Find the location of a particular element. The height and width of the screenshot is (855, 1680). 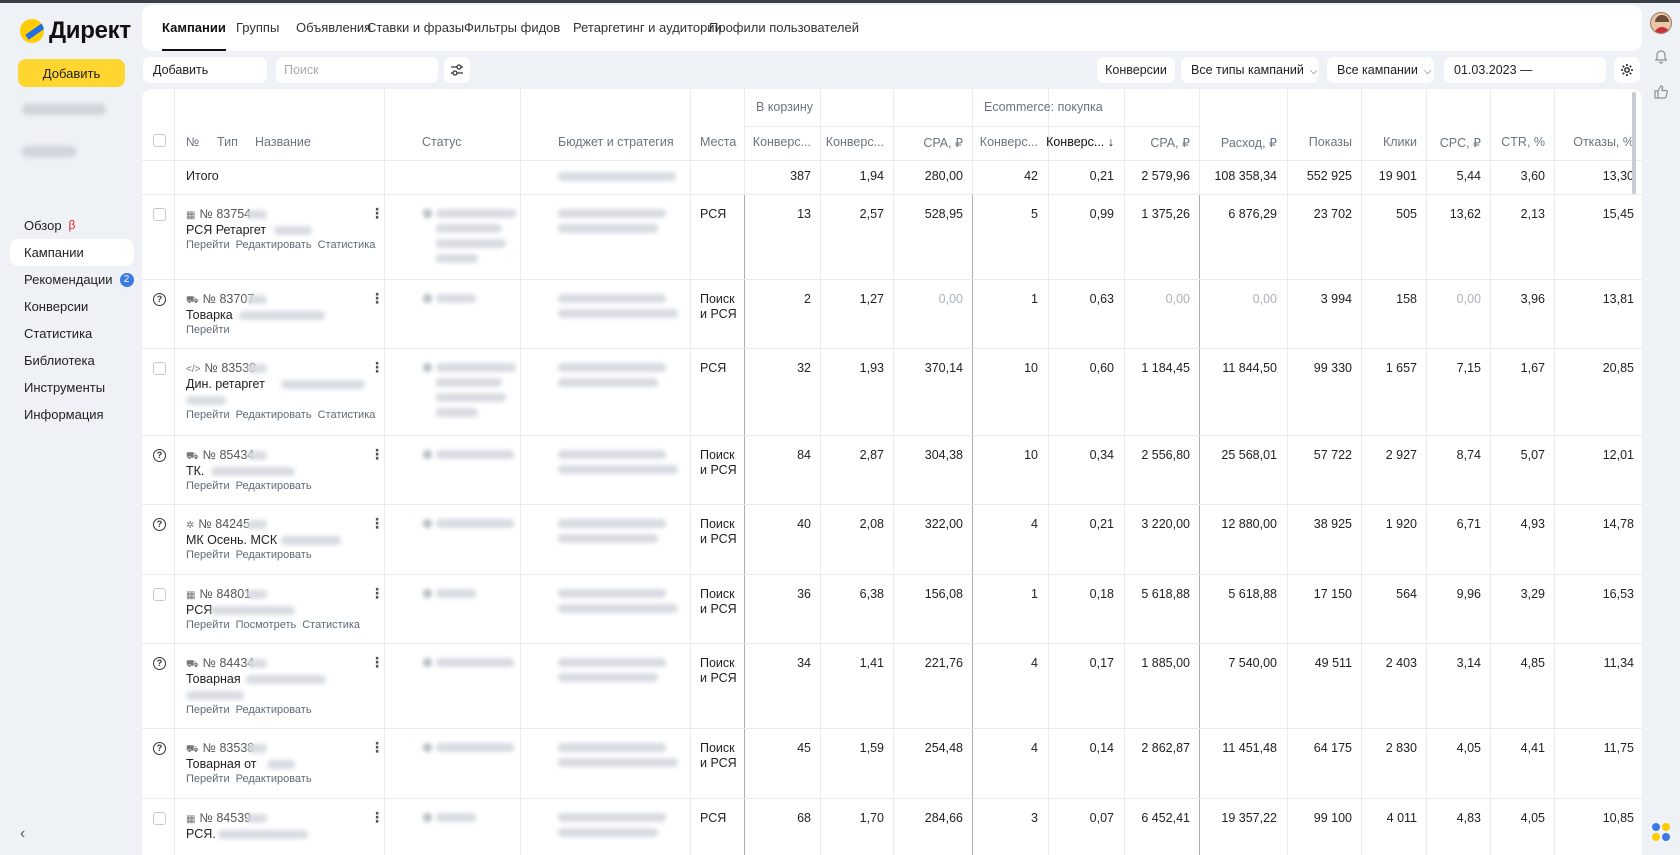

sidebar-item-0: Обзор β is located at coordinates (72, 225).